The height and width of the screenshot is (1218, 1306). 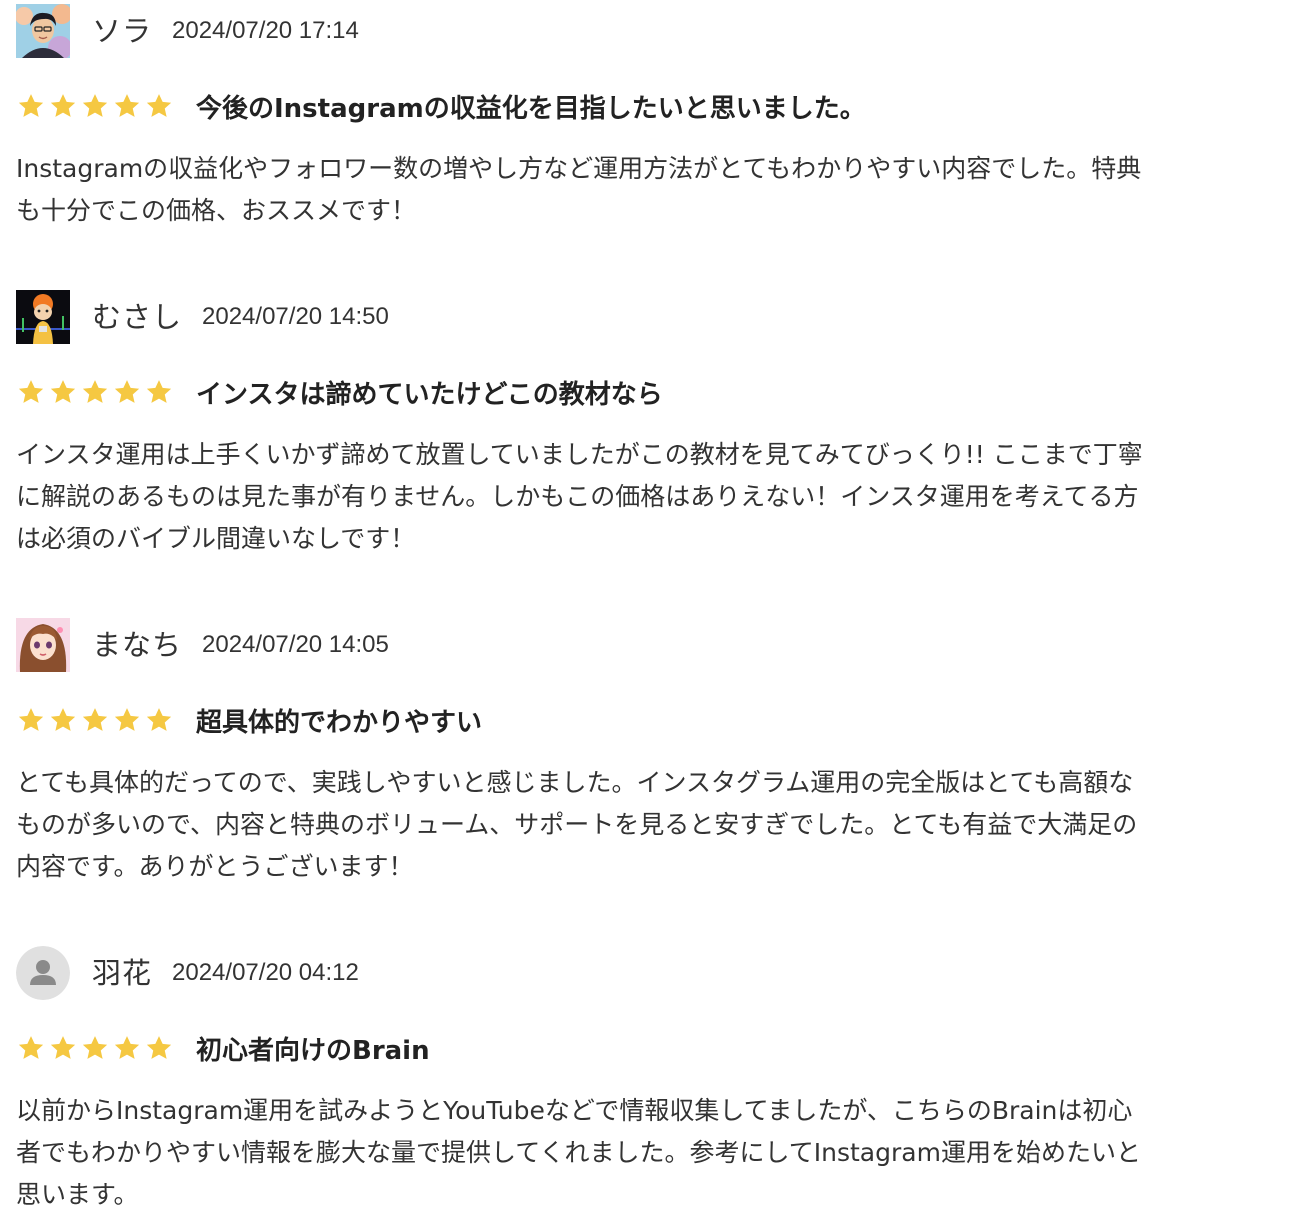 What do you see at coordinates (216, 538) in the screenshot?
I see `review-body-line: は必須のバイブル間違いなしです！` at bounding box center [216, 538].